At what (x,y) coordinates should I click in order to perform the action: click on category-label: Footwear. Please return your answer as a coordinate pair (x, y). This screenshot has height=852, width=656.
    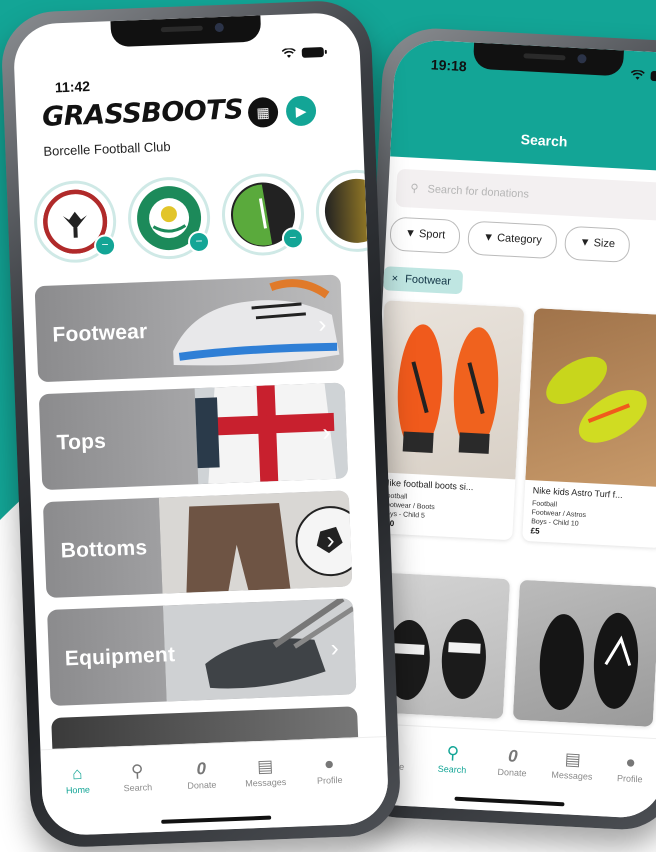
    Looking at the image, I should click on (100, 333).